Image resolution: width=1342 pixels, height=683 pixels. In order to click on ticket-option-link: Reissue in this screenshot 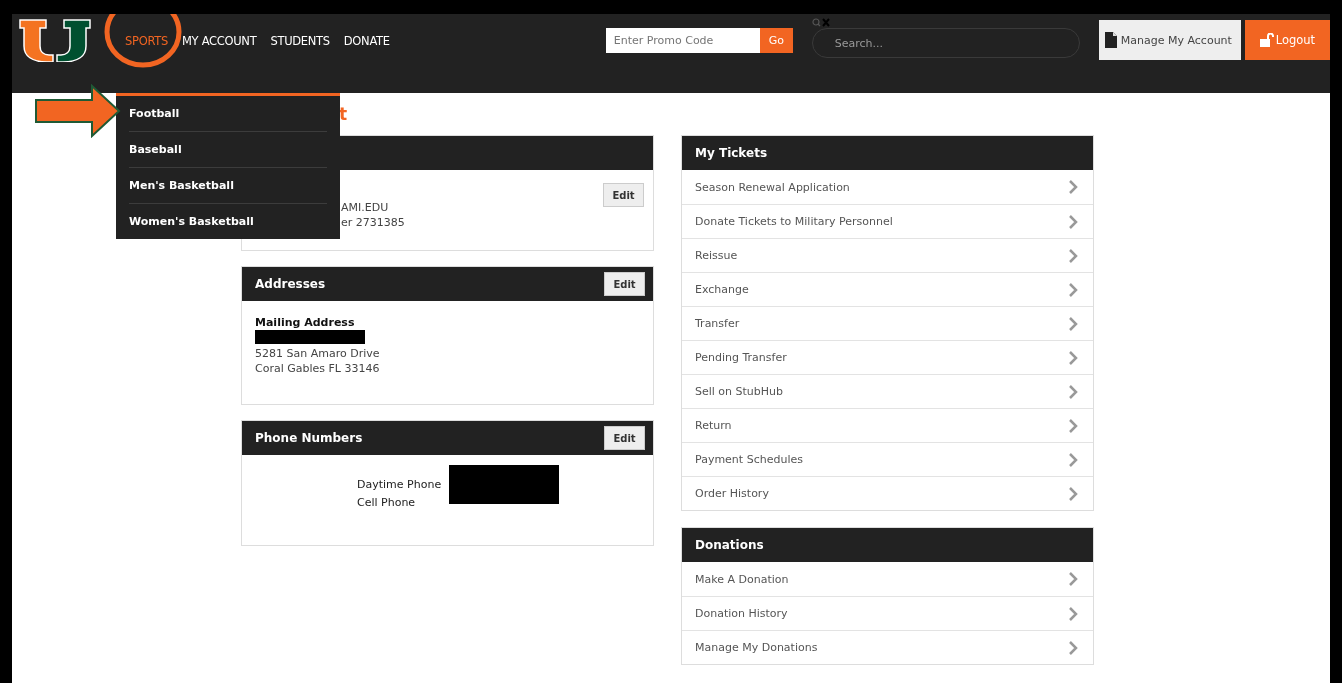, I will do `click(887, 255)`.